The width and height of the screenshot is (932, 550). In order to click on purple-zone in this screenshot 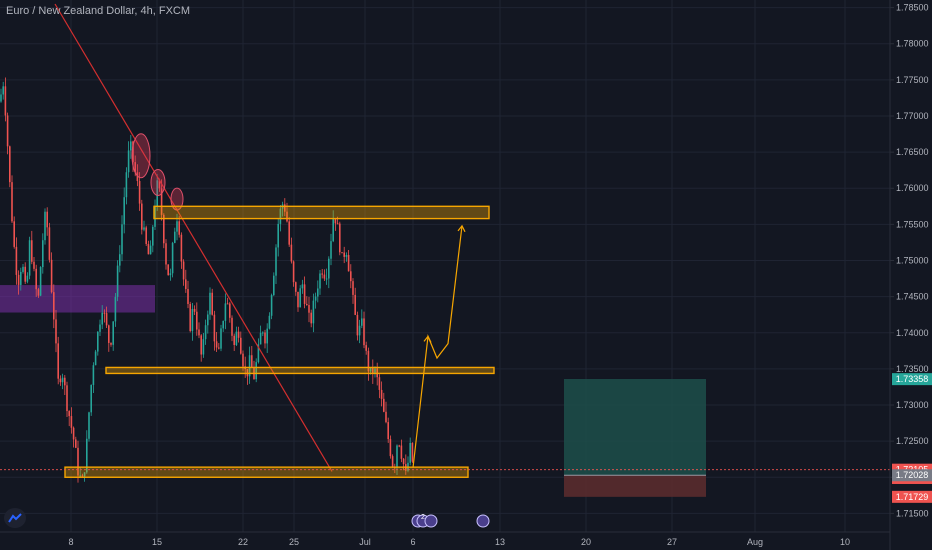, I will do `click(77, 299)`.